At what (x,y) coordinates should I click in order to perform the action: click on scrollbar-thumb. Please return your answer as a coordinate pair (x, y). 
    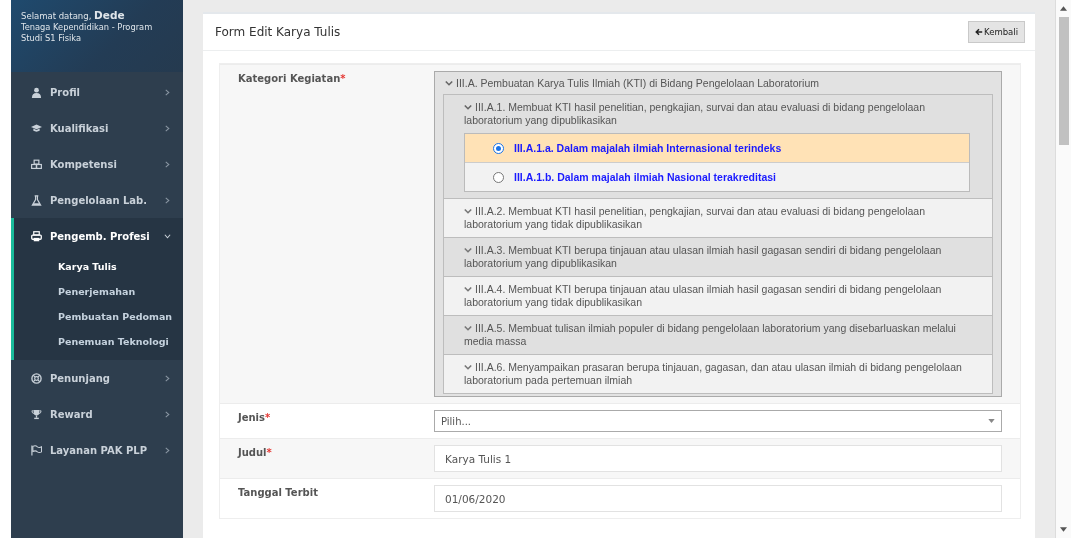
    Looking at the image, I should click on (1063, 81).